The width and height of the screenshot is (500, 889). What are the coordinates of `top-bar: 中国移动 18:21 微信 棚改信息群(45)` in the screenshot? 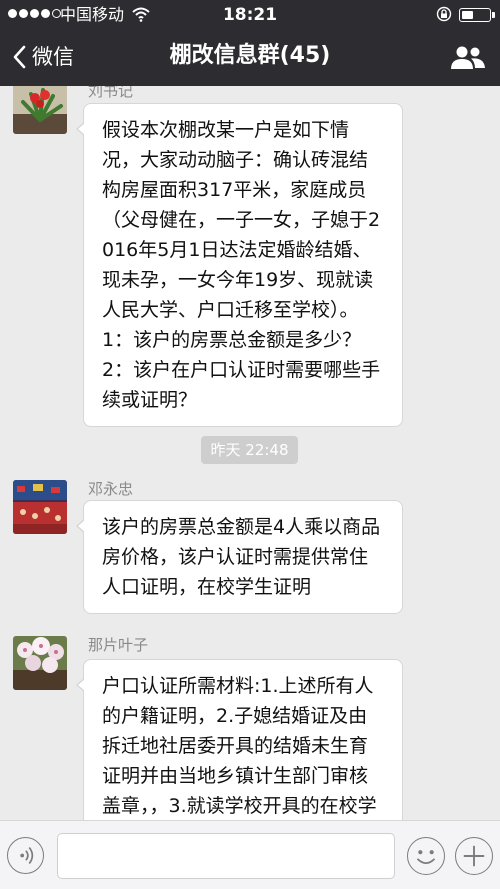 It's located at (250, 43).